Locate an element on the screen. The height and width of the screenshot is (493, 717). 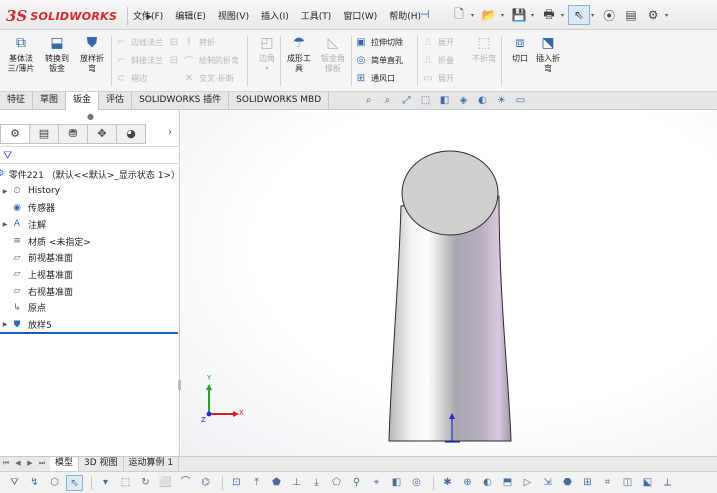
selection-filter-icon: ⟂ is located at coordinates (667, 483).